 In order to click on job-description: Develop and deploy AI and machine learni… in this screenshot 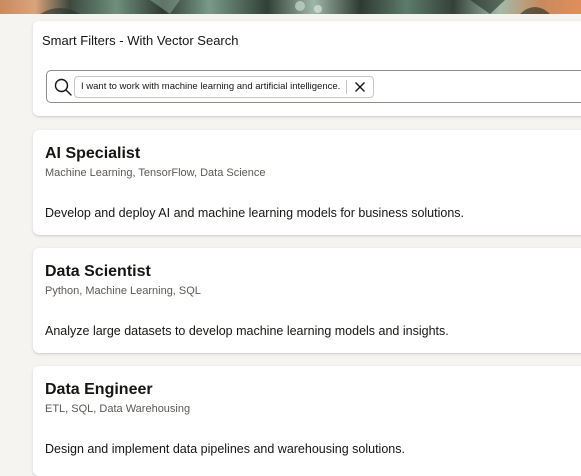, I will do `click(255, 213)`.